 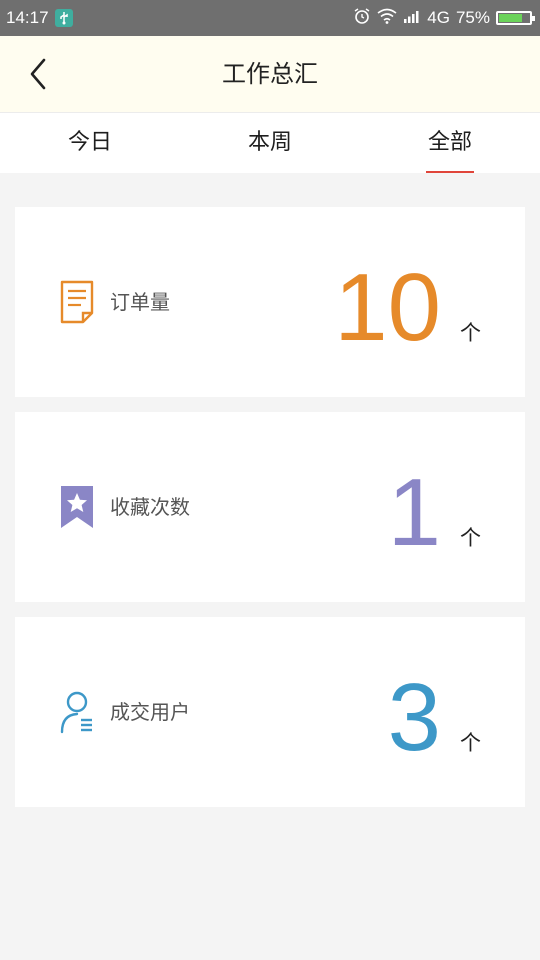 I want to click on usb-icon, so click(x=63, y=18).